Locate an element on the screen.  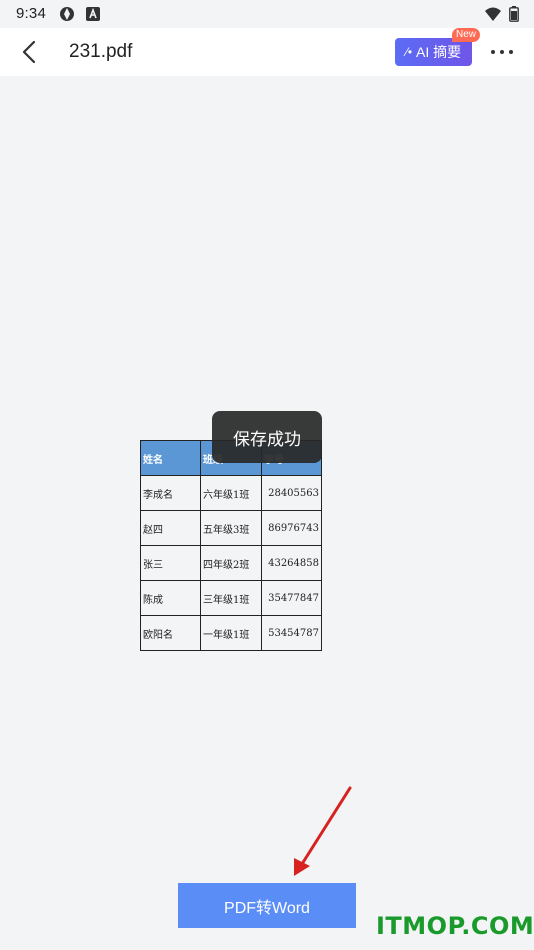
cell-id: 53454787 is located at coordinates (291, 633).